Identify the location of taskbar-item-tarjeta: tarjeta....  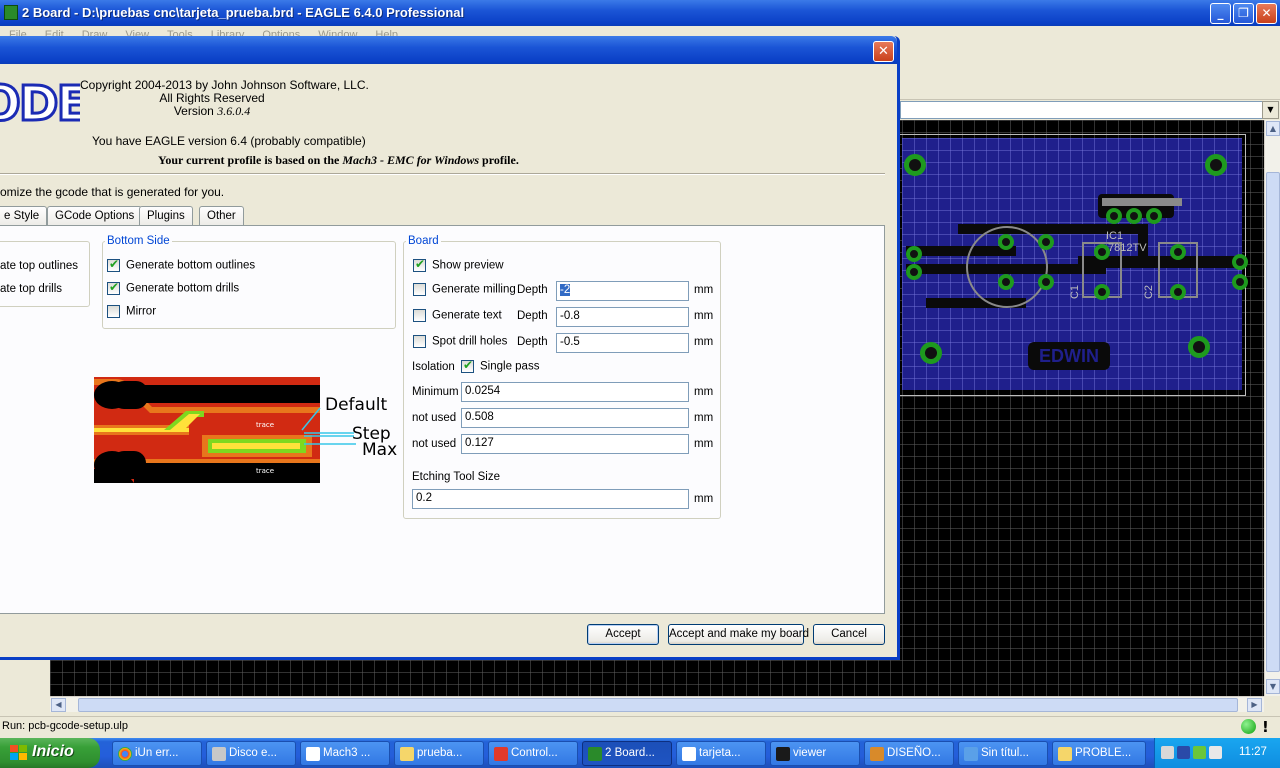
(721, 753).